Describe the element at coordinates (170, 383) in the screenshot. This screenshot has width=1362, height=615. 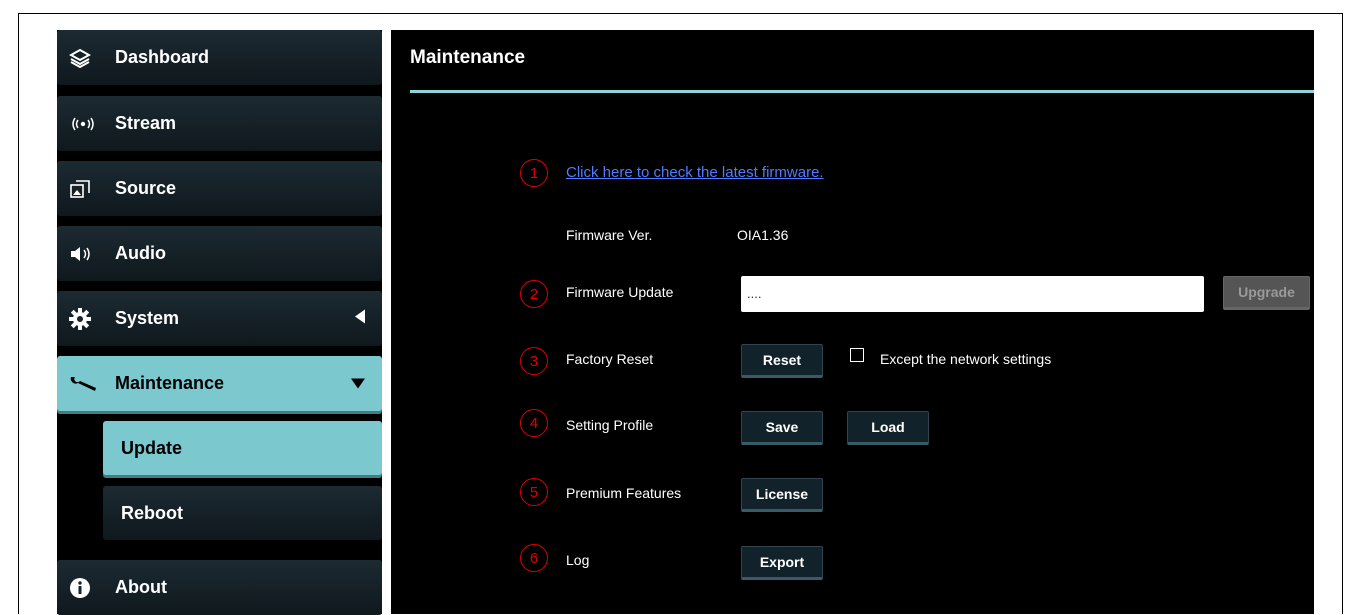
I see `sidebar-item-label: Maintenance` at that location.